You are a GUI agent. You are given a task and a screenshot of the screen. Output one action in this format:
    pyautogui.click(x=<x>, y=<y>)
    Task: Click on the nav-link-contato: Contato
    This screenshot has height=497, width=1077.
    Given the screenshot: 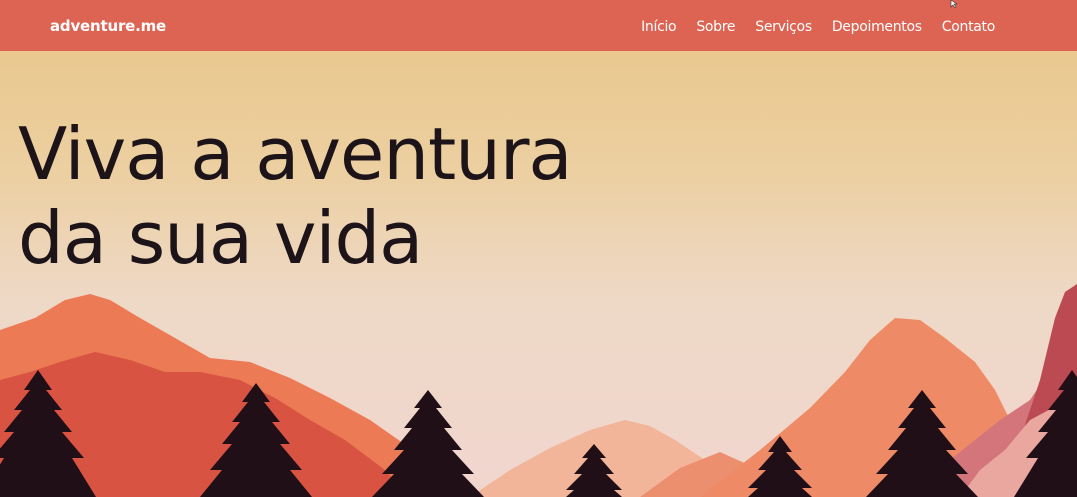 What is the action you would take?
    pyautogui.click(x=969, y=27)
    